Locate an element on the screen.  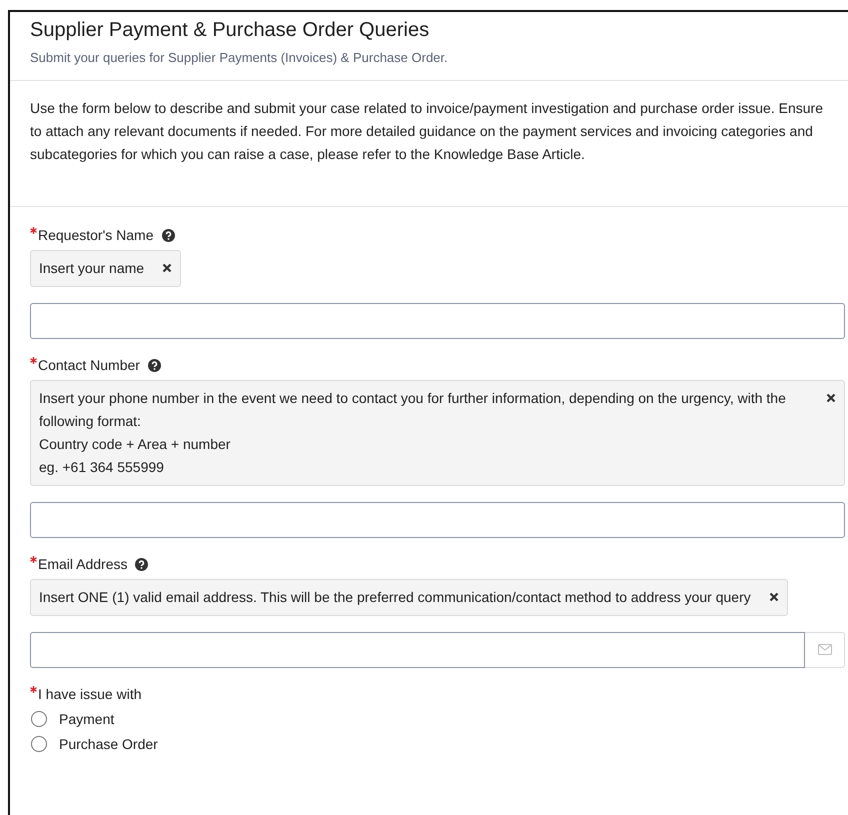
field-label: Requestor's Name is located at coordinates (96, 235).